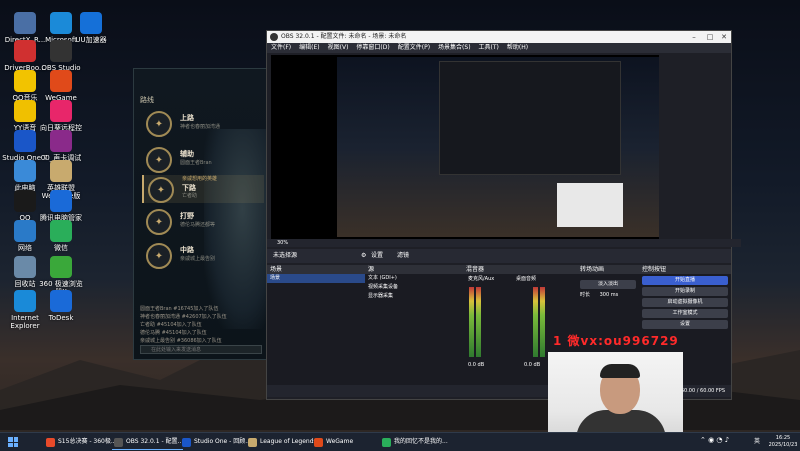 This screenshot has height=451, width=800. Describe the element at coordinates (61, 141) in the screenshot. I see `winrar-icon` at that location.